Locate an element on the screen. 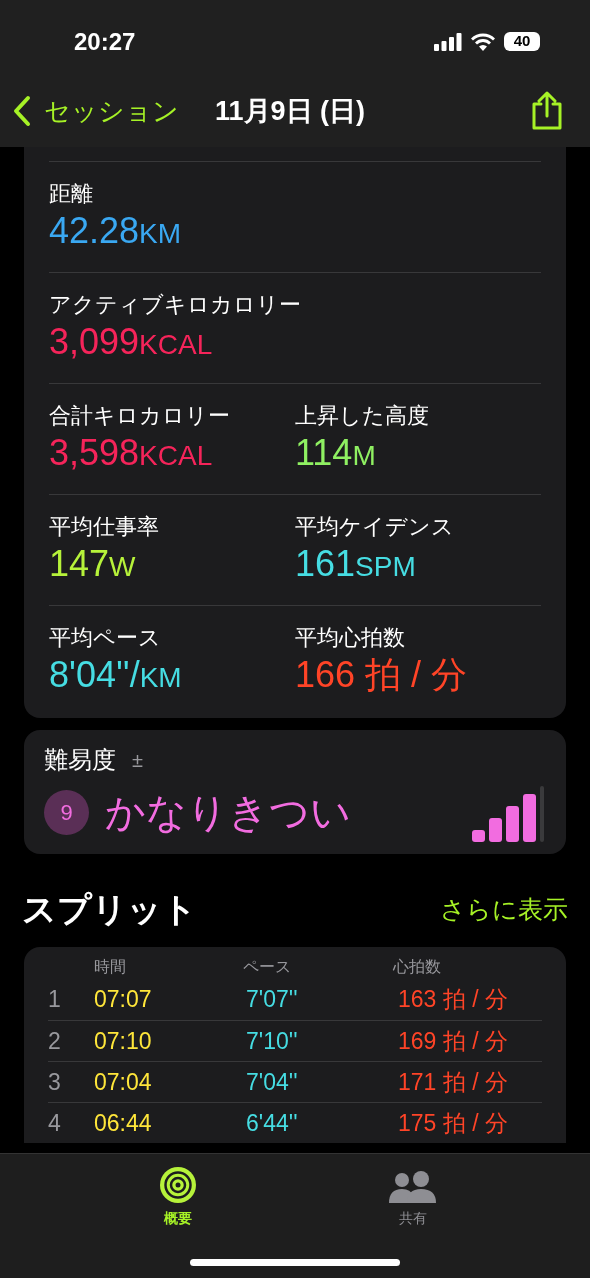 This screenshot has width=590, height=1278. difficulty-label: 難易度 is located at coordinates (80, 760).